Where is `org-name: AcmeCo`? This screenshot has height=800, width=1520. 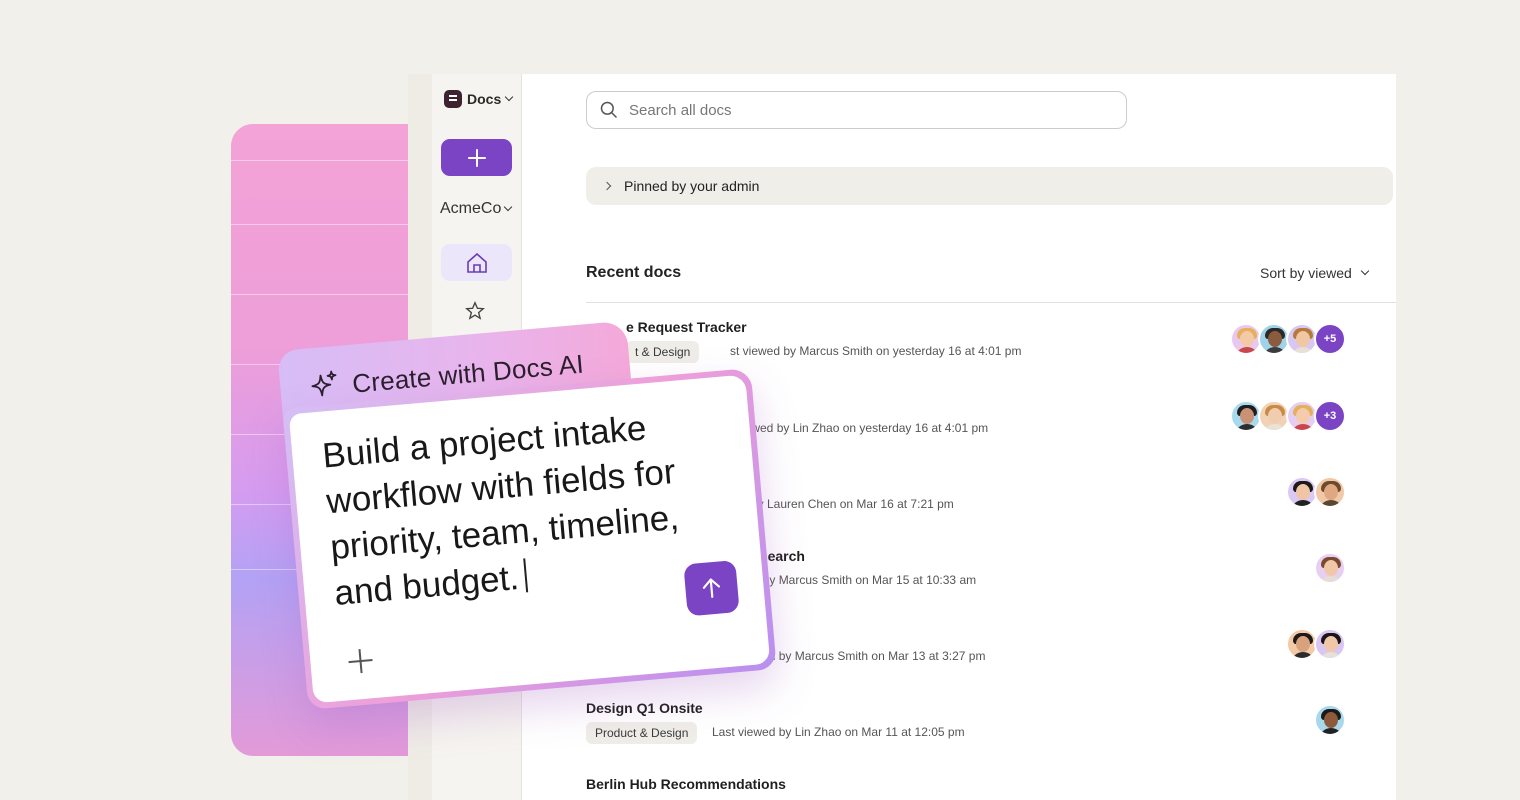
org-name: AcmeCo is located at coordinates (471, 208).